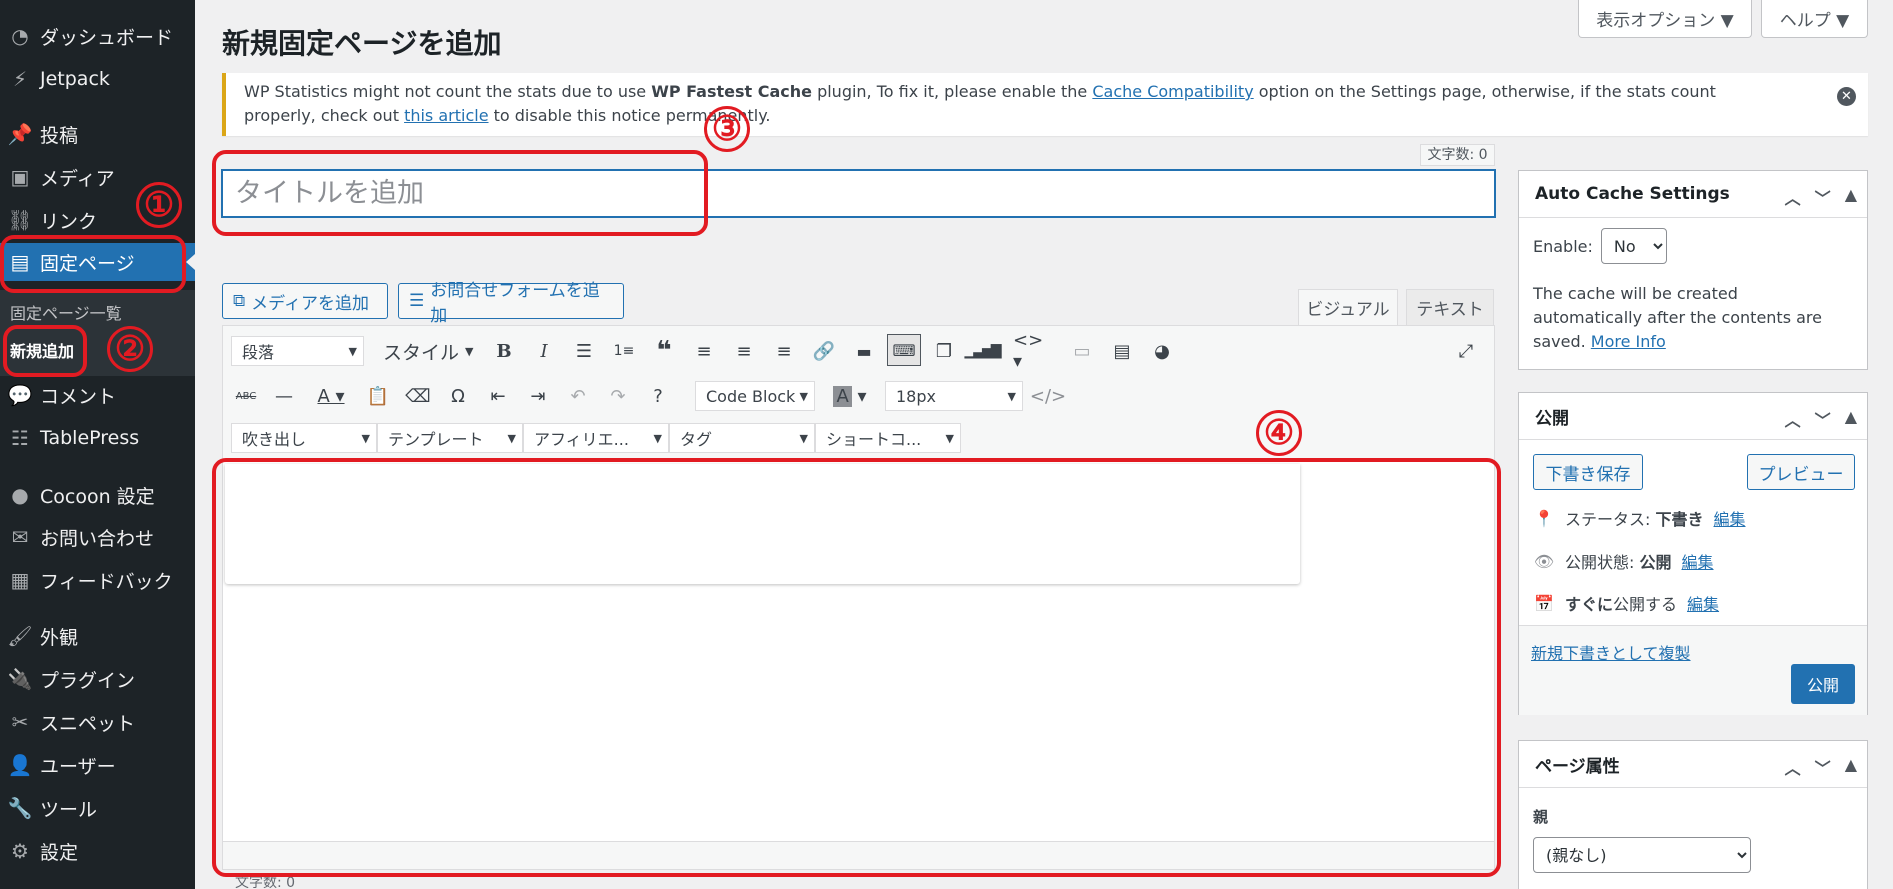 The height and width of the screenshot is (889, 1893). What do you see at coordinates (784, 351) in the screenshot?
I see `align-right-icon: ≡` at bounding box center [784, 351].